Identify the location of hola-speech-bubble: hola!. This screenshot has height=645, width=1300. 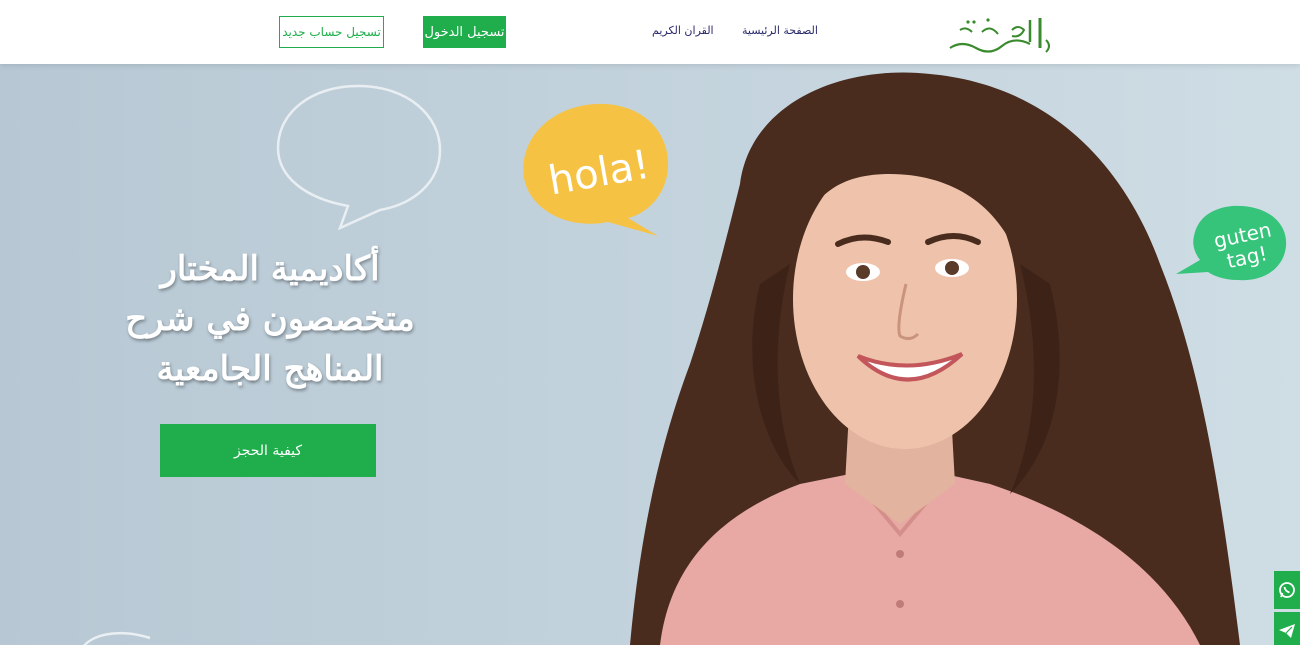
(596, 169).